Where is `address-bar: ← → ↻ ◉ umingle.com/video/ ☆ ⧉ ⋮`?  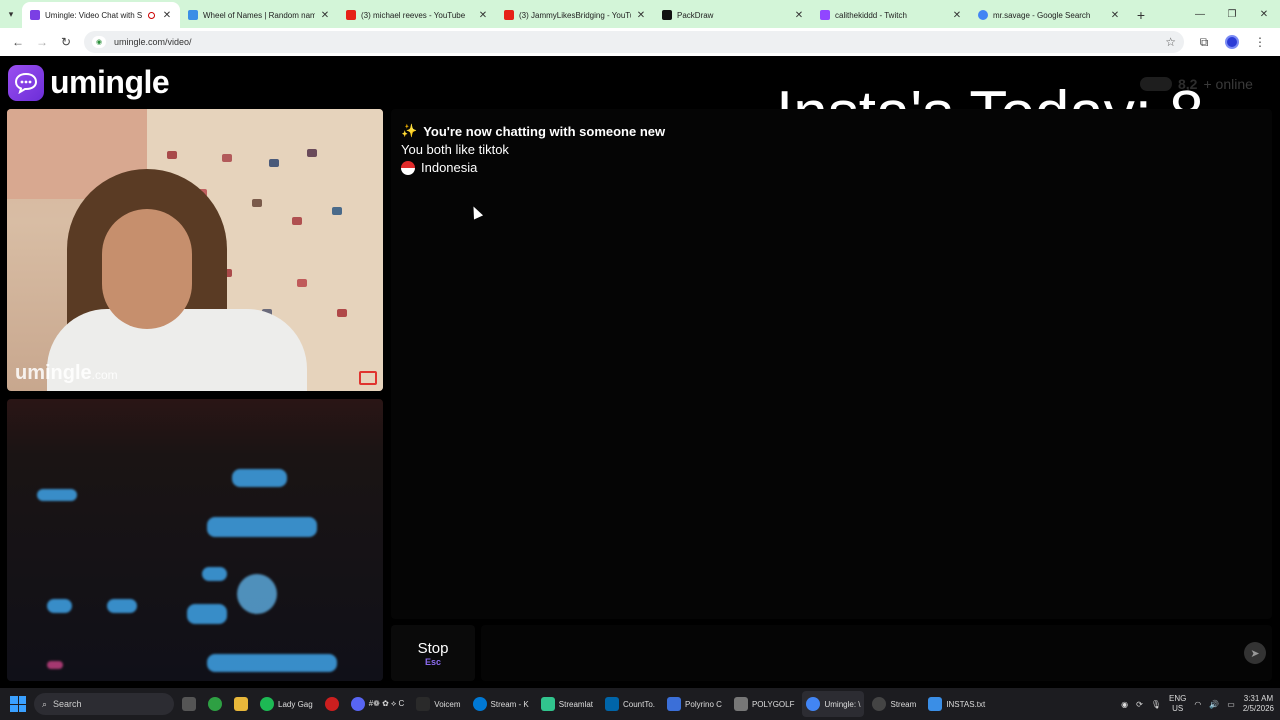 address-bar: ← → ↻ ◉ umingle.com/video/ ☆ ⧉ ⋮ is located at coordinates (640, 42).